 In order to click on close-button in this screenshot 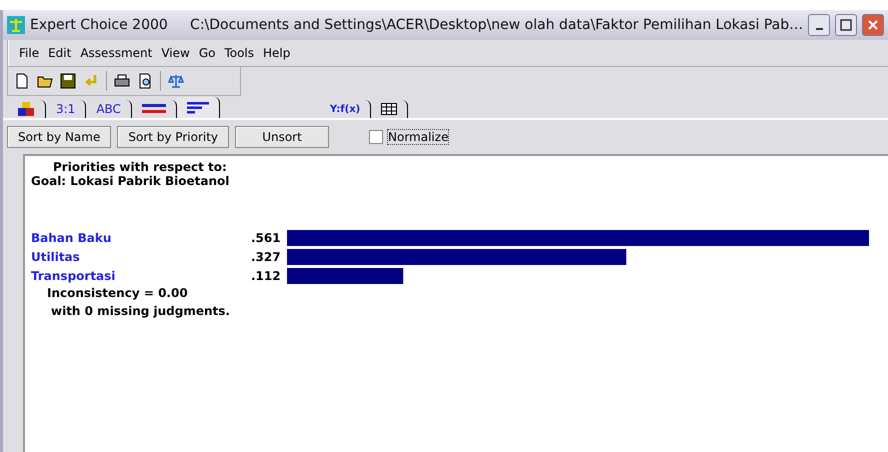, I will do `click(873, 25)`.